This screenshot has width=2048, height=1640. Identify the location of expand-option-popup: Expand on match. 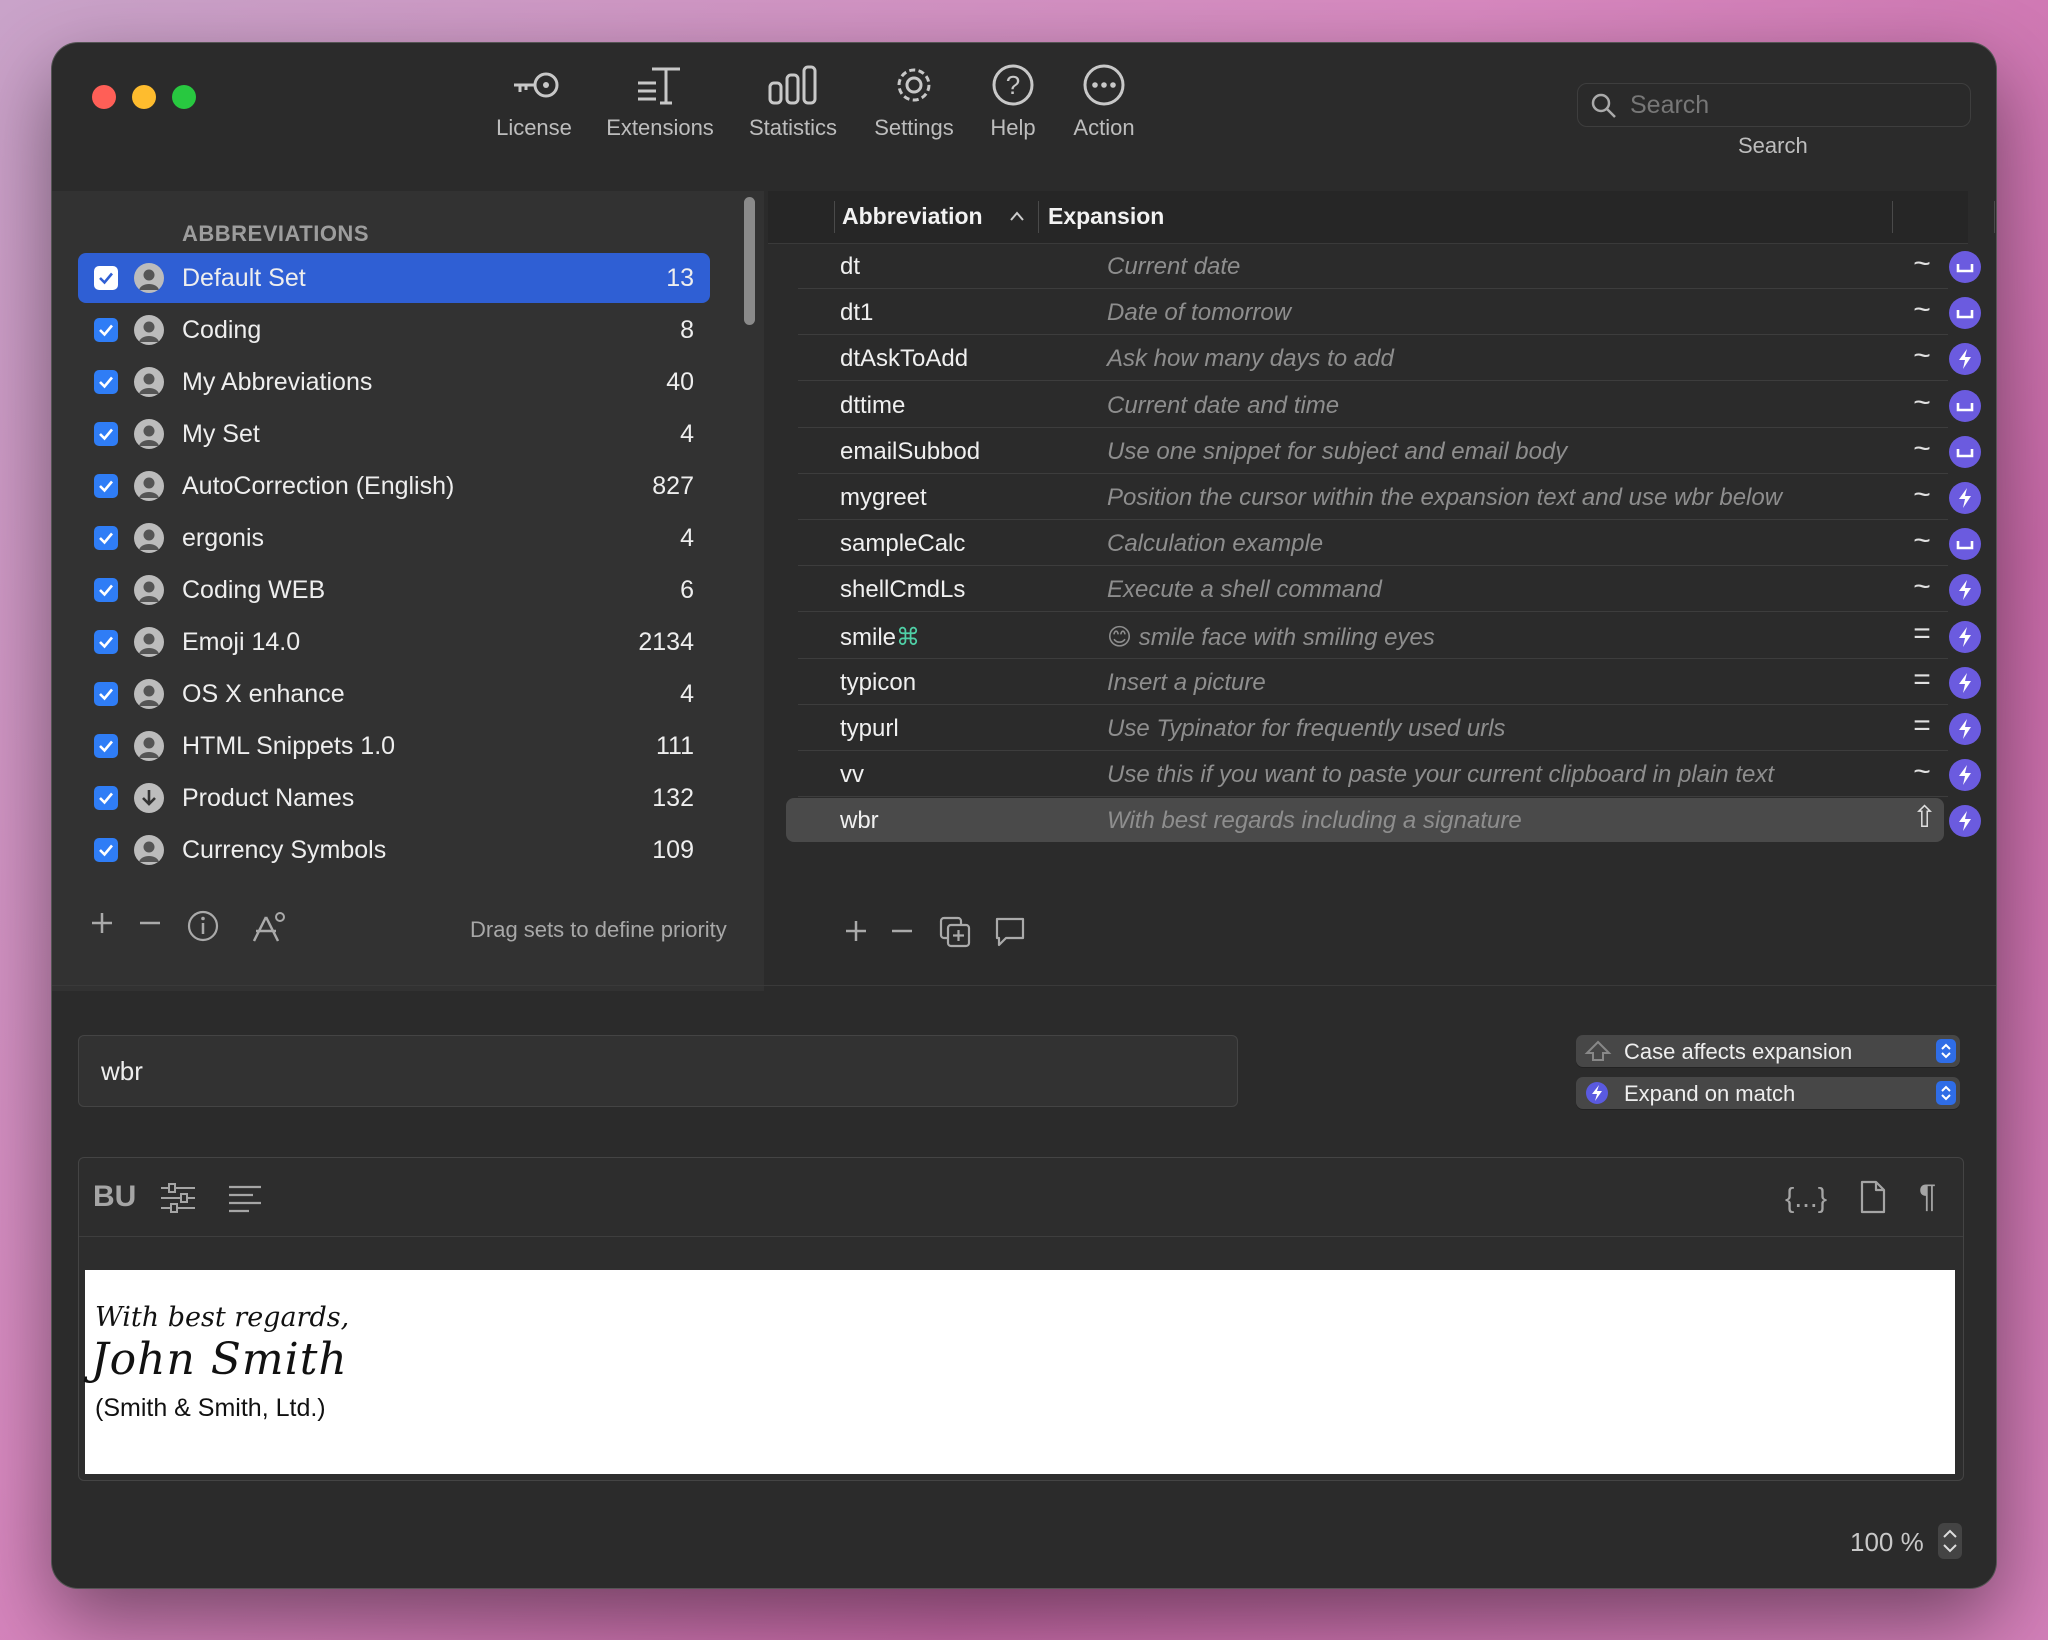
(1768, 1093).